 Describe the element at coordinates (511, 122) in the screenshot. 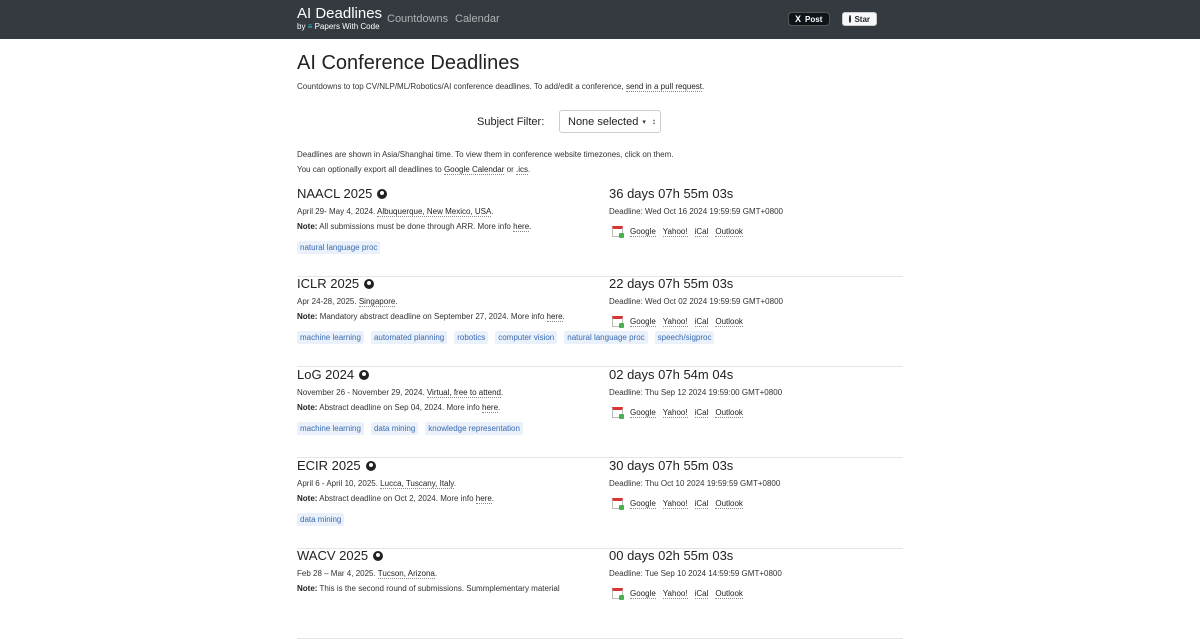

I see `subject-filter-label: Subject Filter:` at that location.